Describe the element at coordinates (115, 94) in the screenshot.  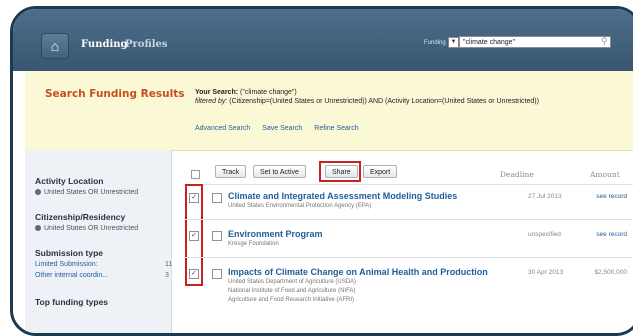
I see `page-title: Search Funding Results` at that location.